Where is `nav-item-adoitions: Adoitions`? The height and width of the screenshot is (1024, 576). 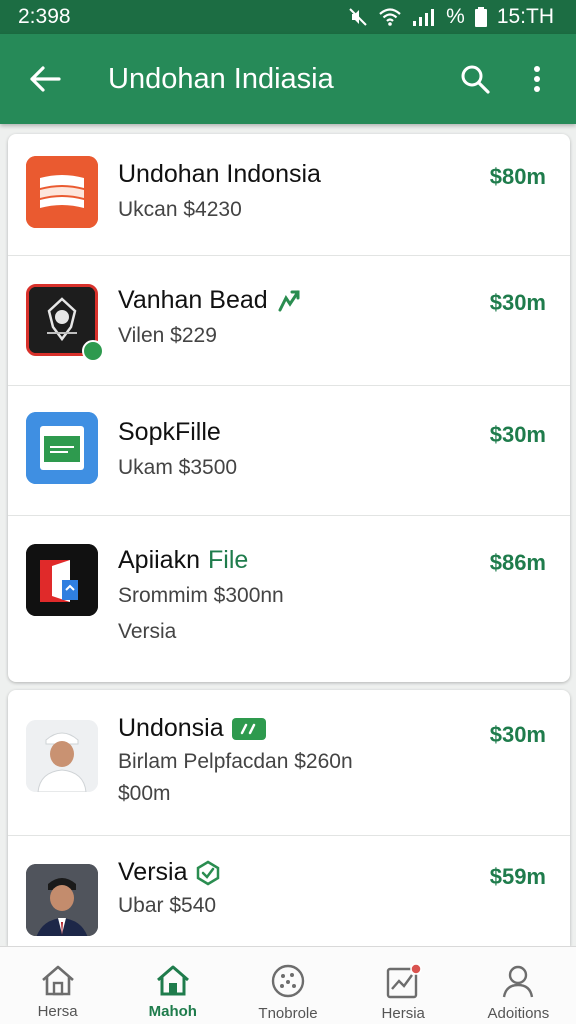 nav-item-adoitions: Adoitions is located at coordinates (518, 985).